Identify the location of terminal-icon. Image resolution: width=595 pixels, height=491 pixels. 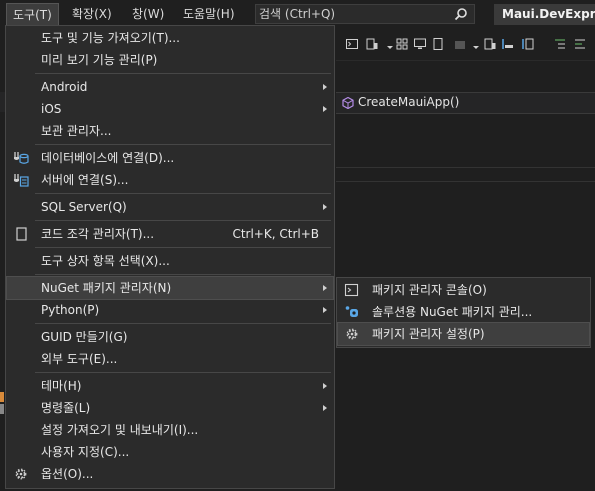
(352, 44).